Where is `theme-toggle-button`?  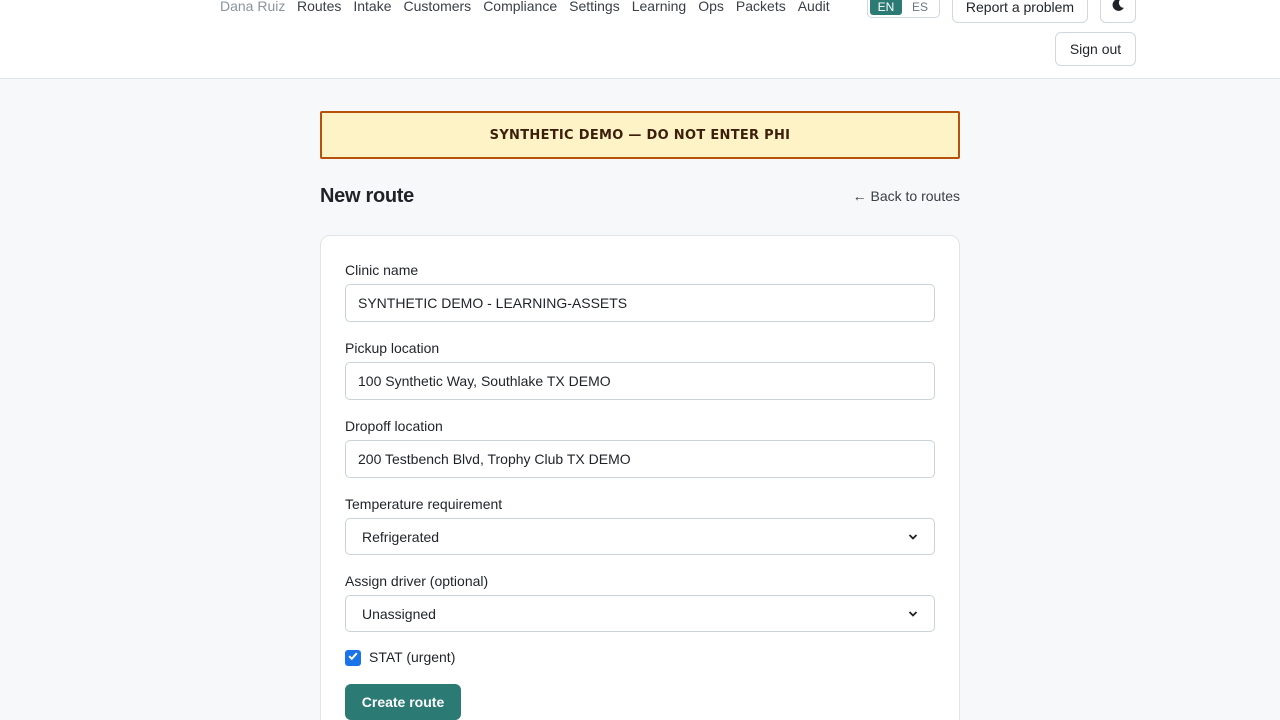
theme-toggle-button is located at coordinates (1118, 11).